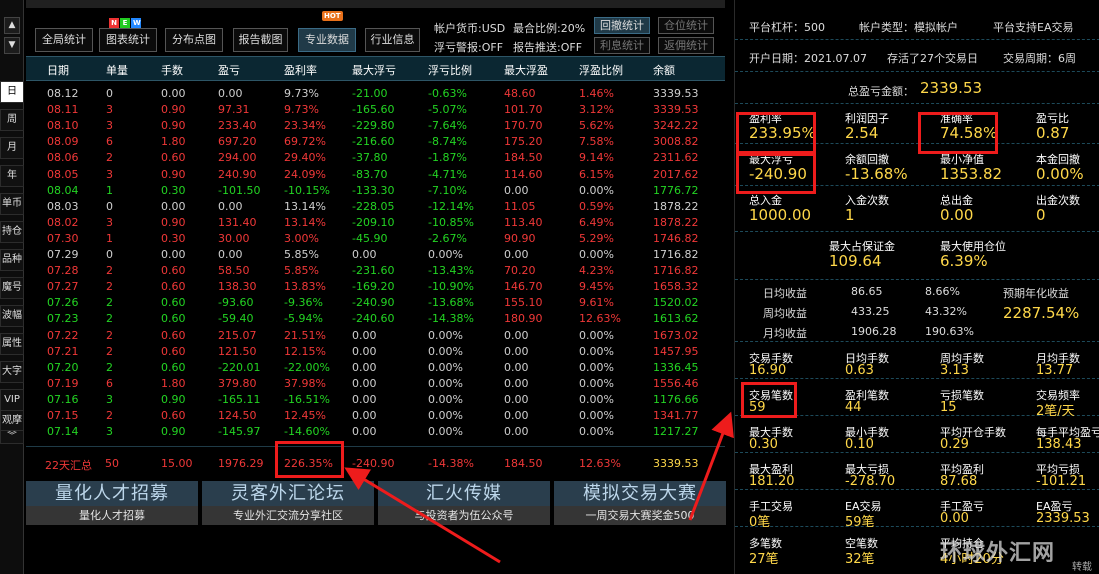 This screenshot has height=574, width=1099. Describe the element at coordinates (128, 40) in the screenshot. I see `toolbar-button-1: 图表统计` at that location.